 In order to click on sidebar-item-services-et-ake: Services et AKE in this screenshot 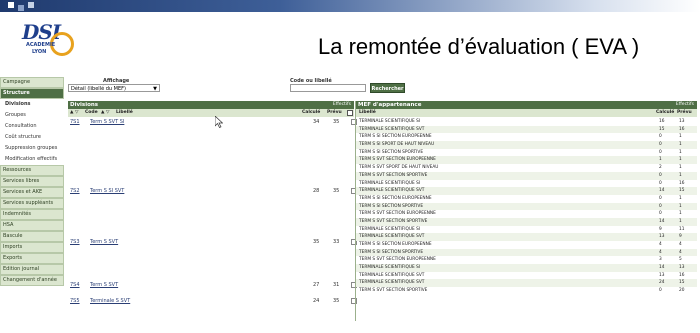, I will do `click(32, 192)`.